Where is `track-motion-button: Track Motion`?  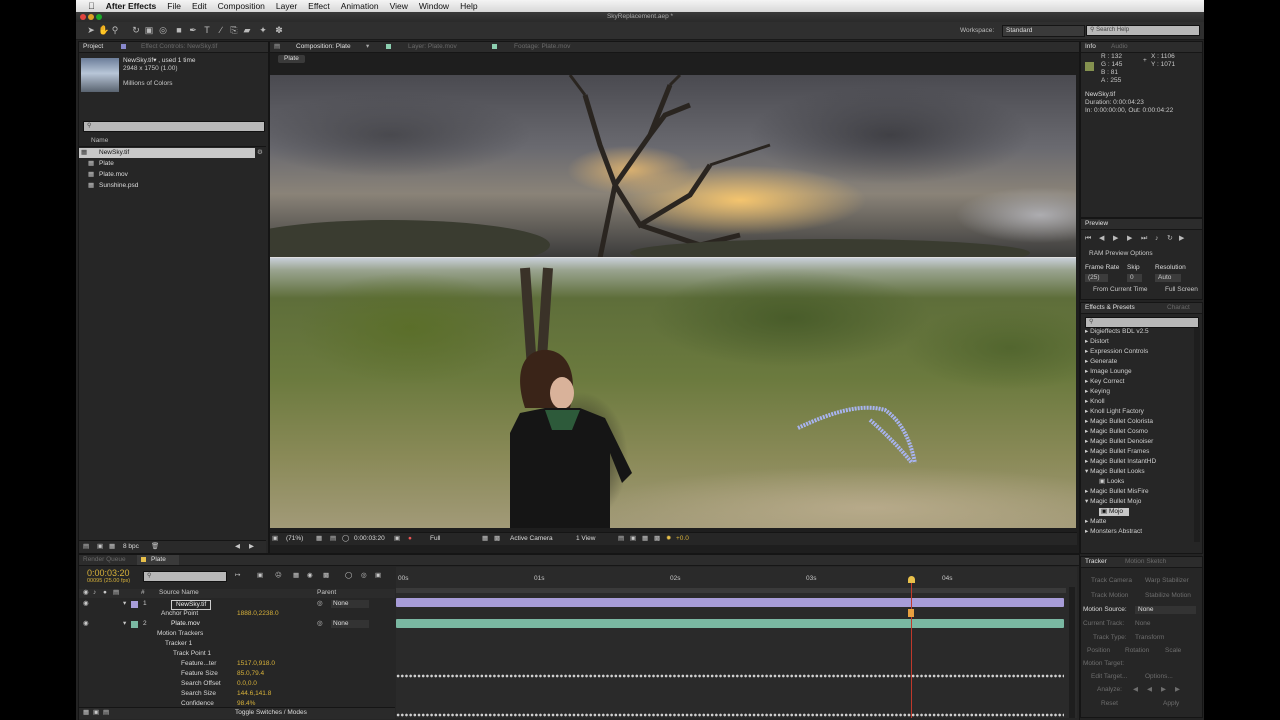 track-motion-button: Track Motion is located at coordinates (1109, 596).